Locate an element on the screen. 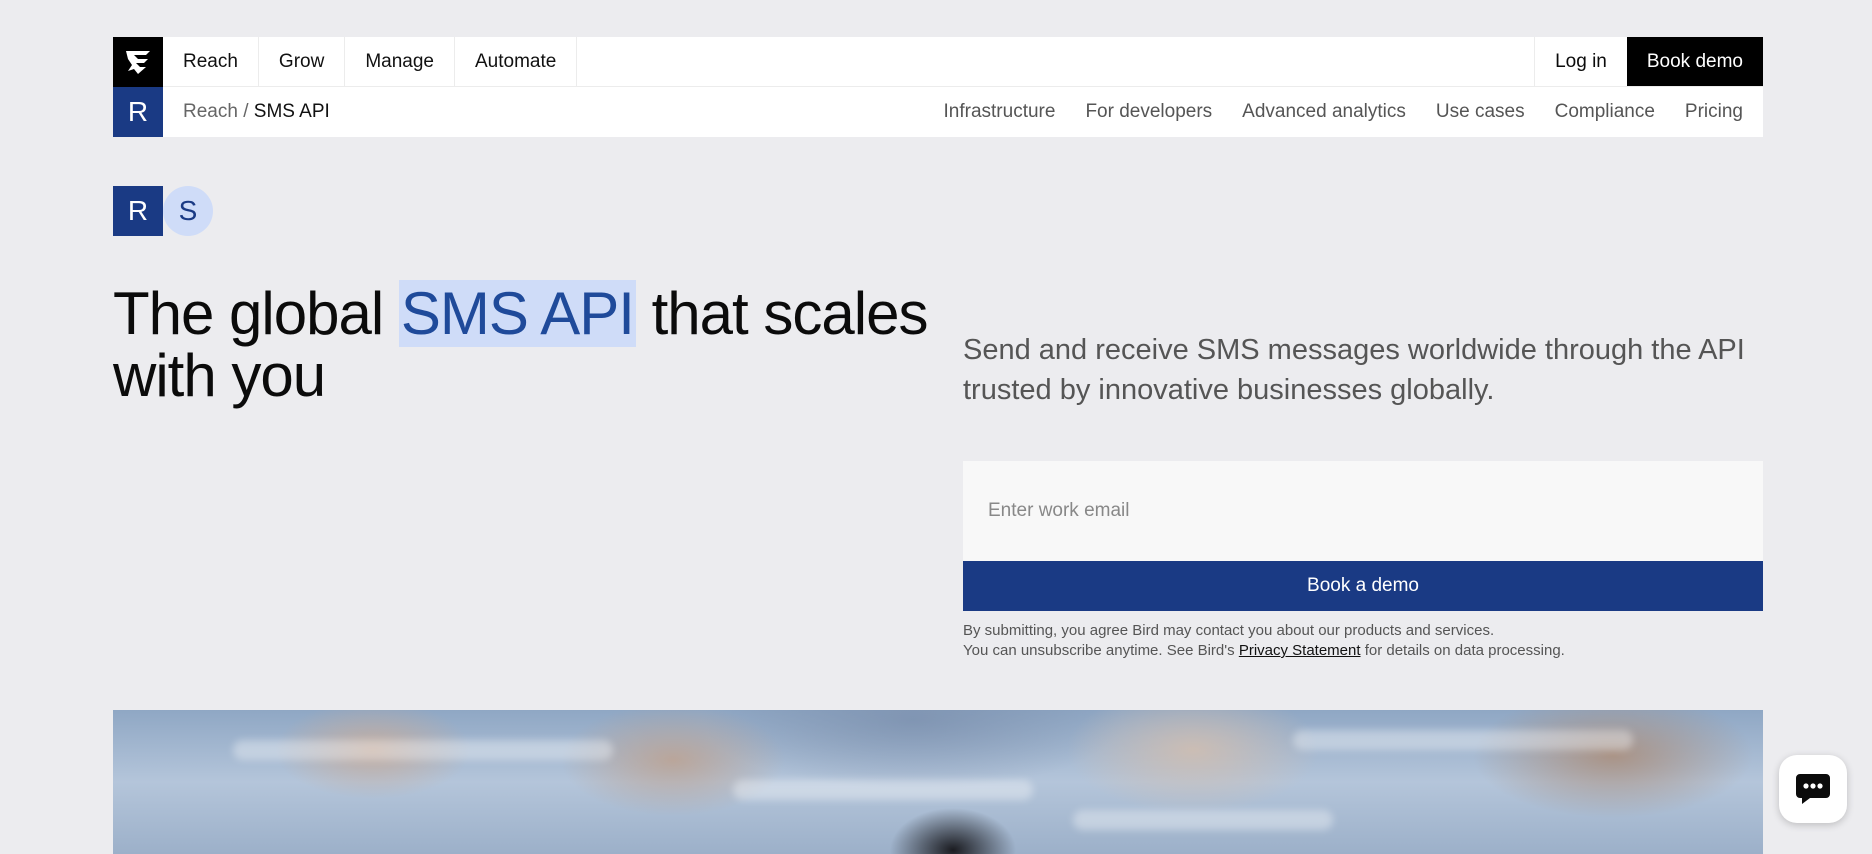 This screenshot has width=1872, height=854. subnav-compliance: Compliance is located at coordinates (1605, 112).